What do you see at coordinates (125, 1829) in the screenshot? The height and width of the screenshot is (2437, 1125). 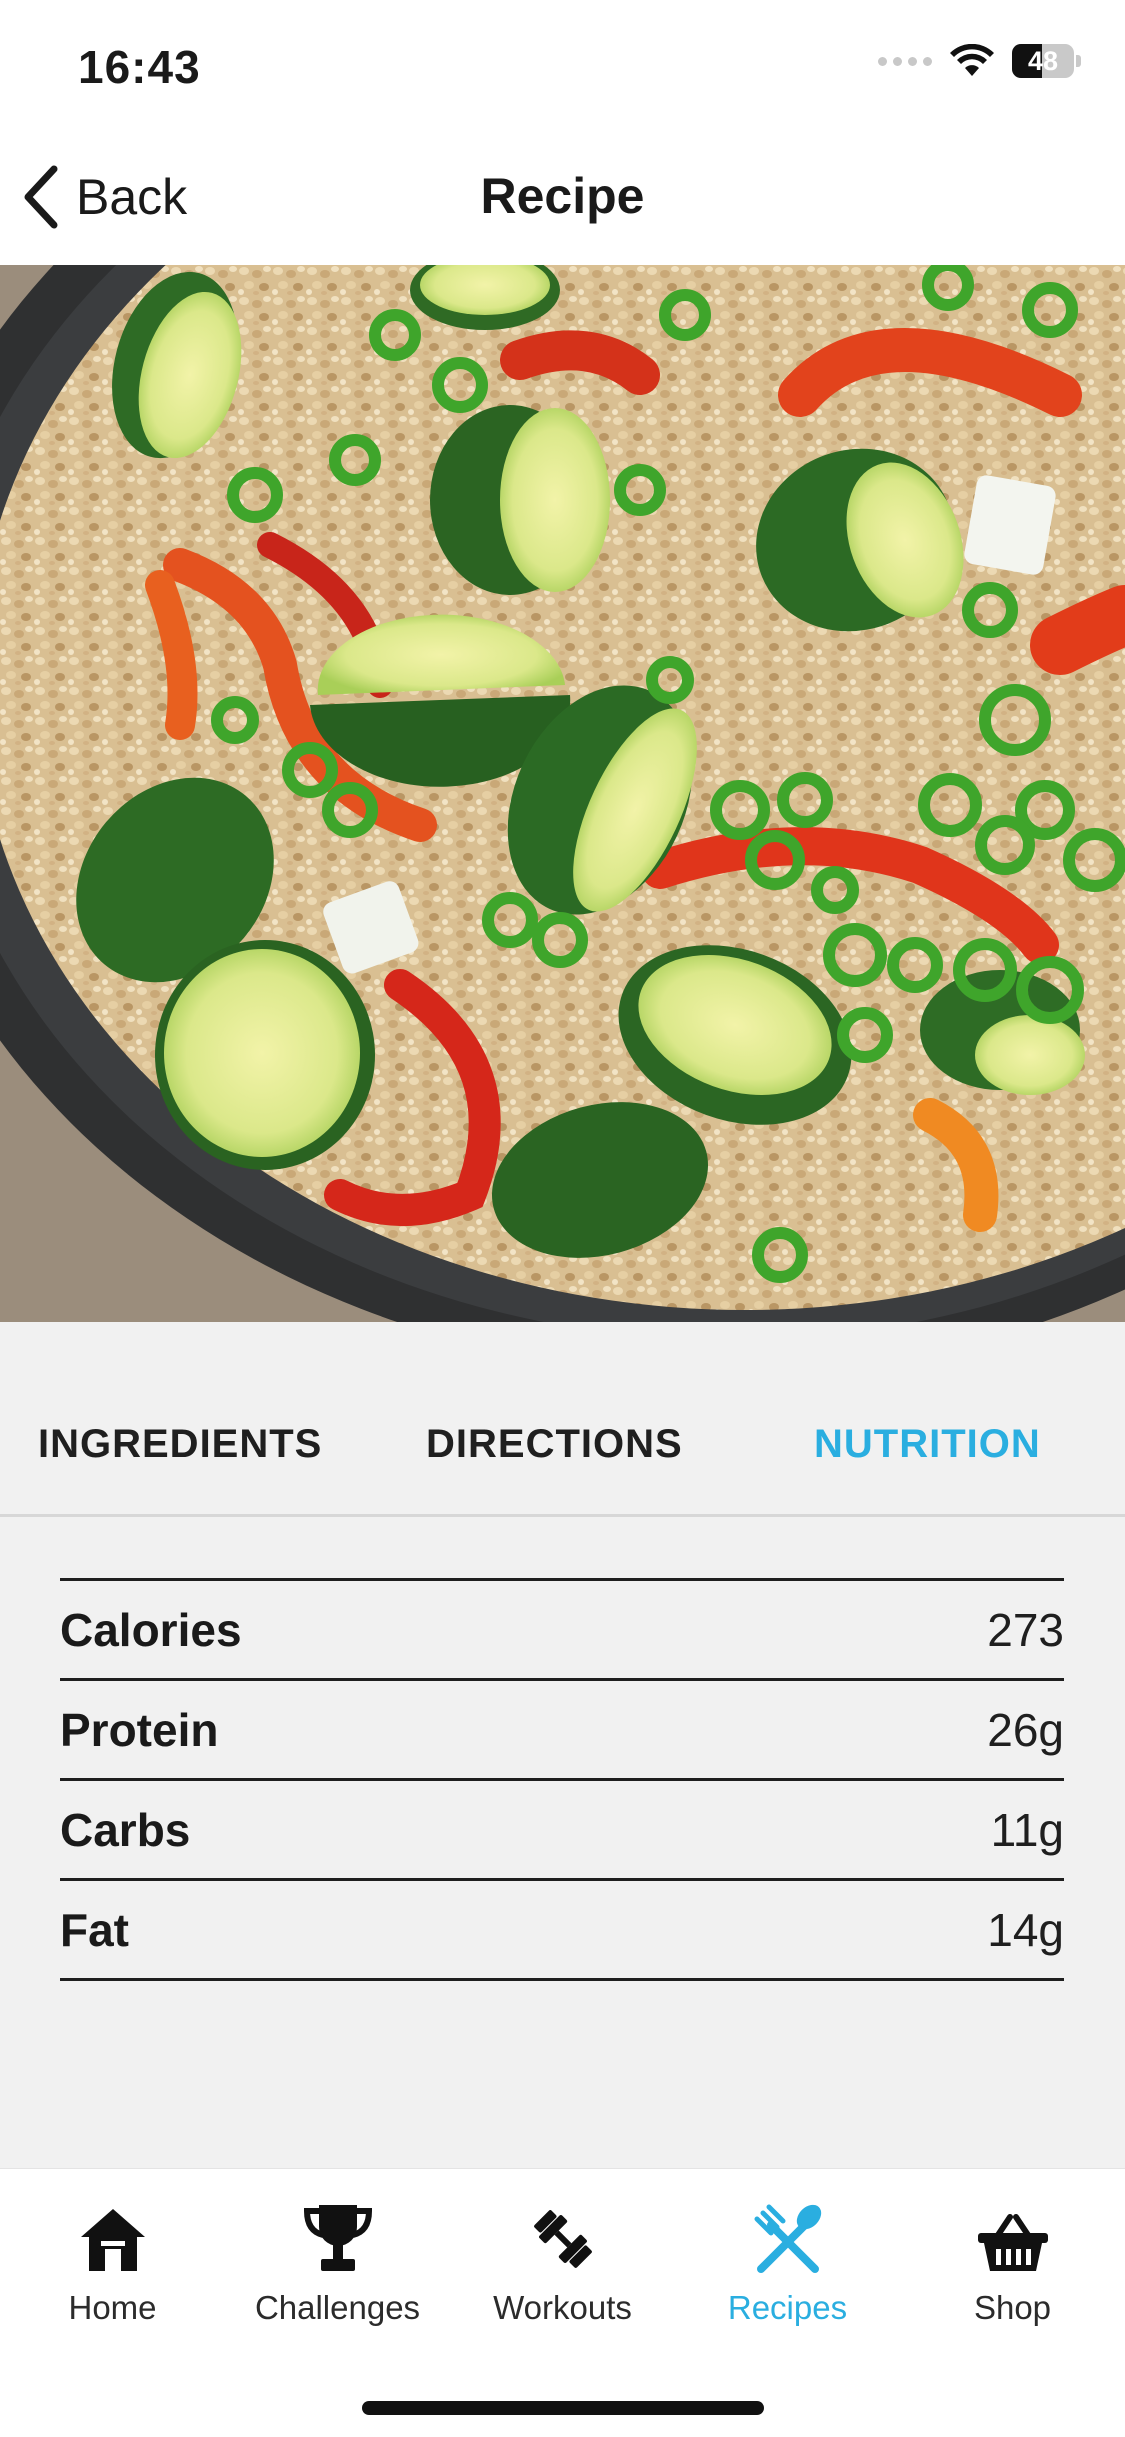 I see `nutrition-label: Carbs` at bounding box center [125, 1829].